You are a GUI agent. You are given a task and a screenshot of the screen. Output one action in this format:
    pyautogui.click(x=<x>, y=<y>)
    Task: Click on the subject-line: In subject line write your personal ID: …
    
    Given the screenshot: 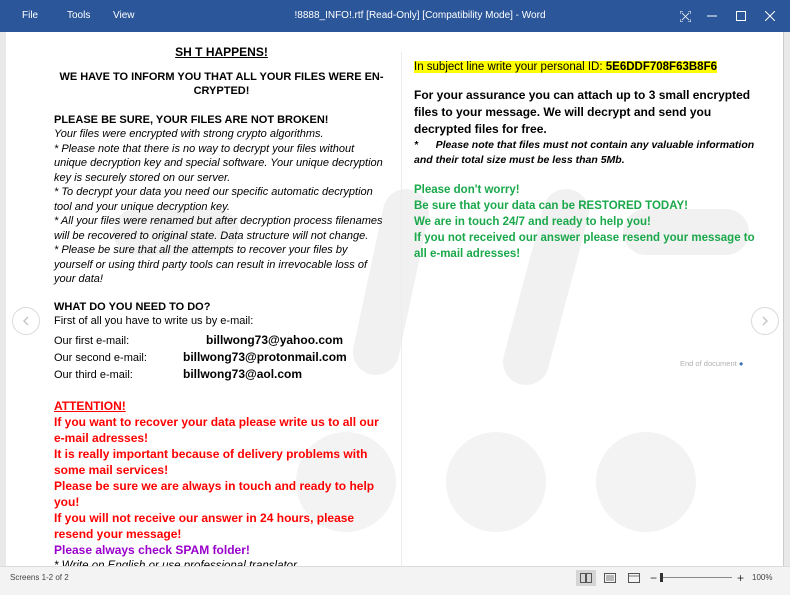 What is the action you would take?
    pyautogui.click(x=591, y=67)
    